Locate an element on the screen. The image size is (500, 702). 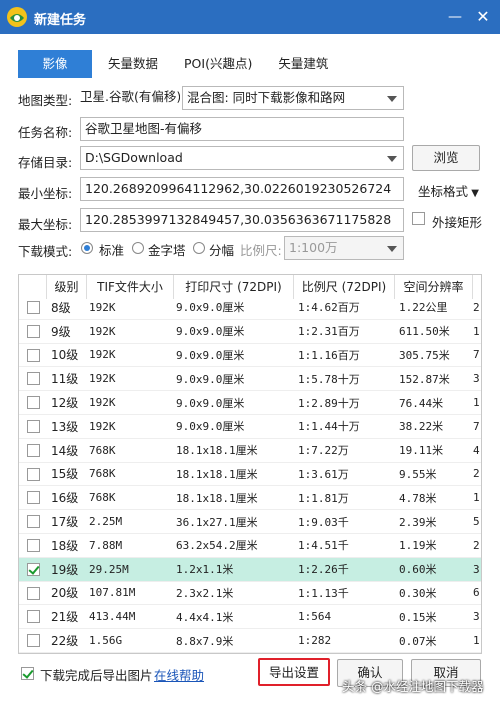
tab-vector-buildings: 矢量建筑 is located at coordinates (303, 64).